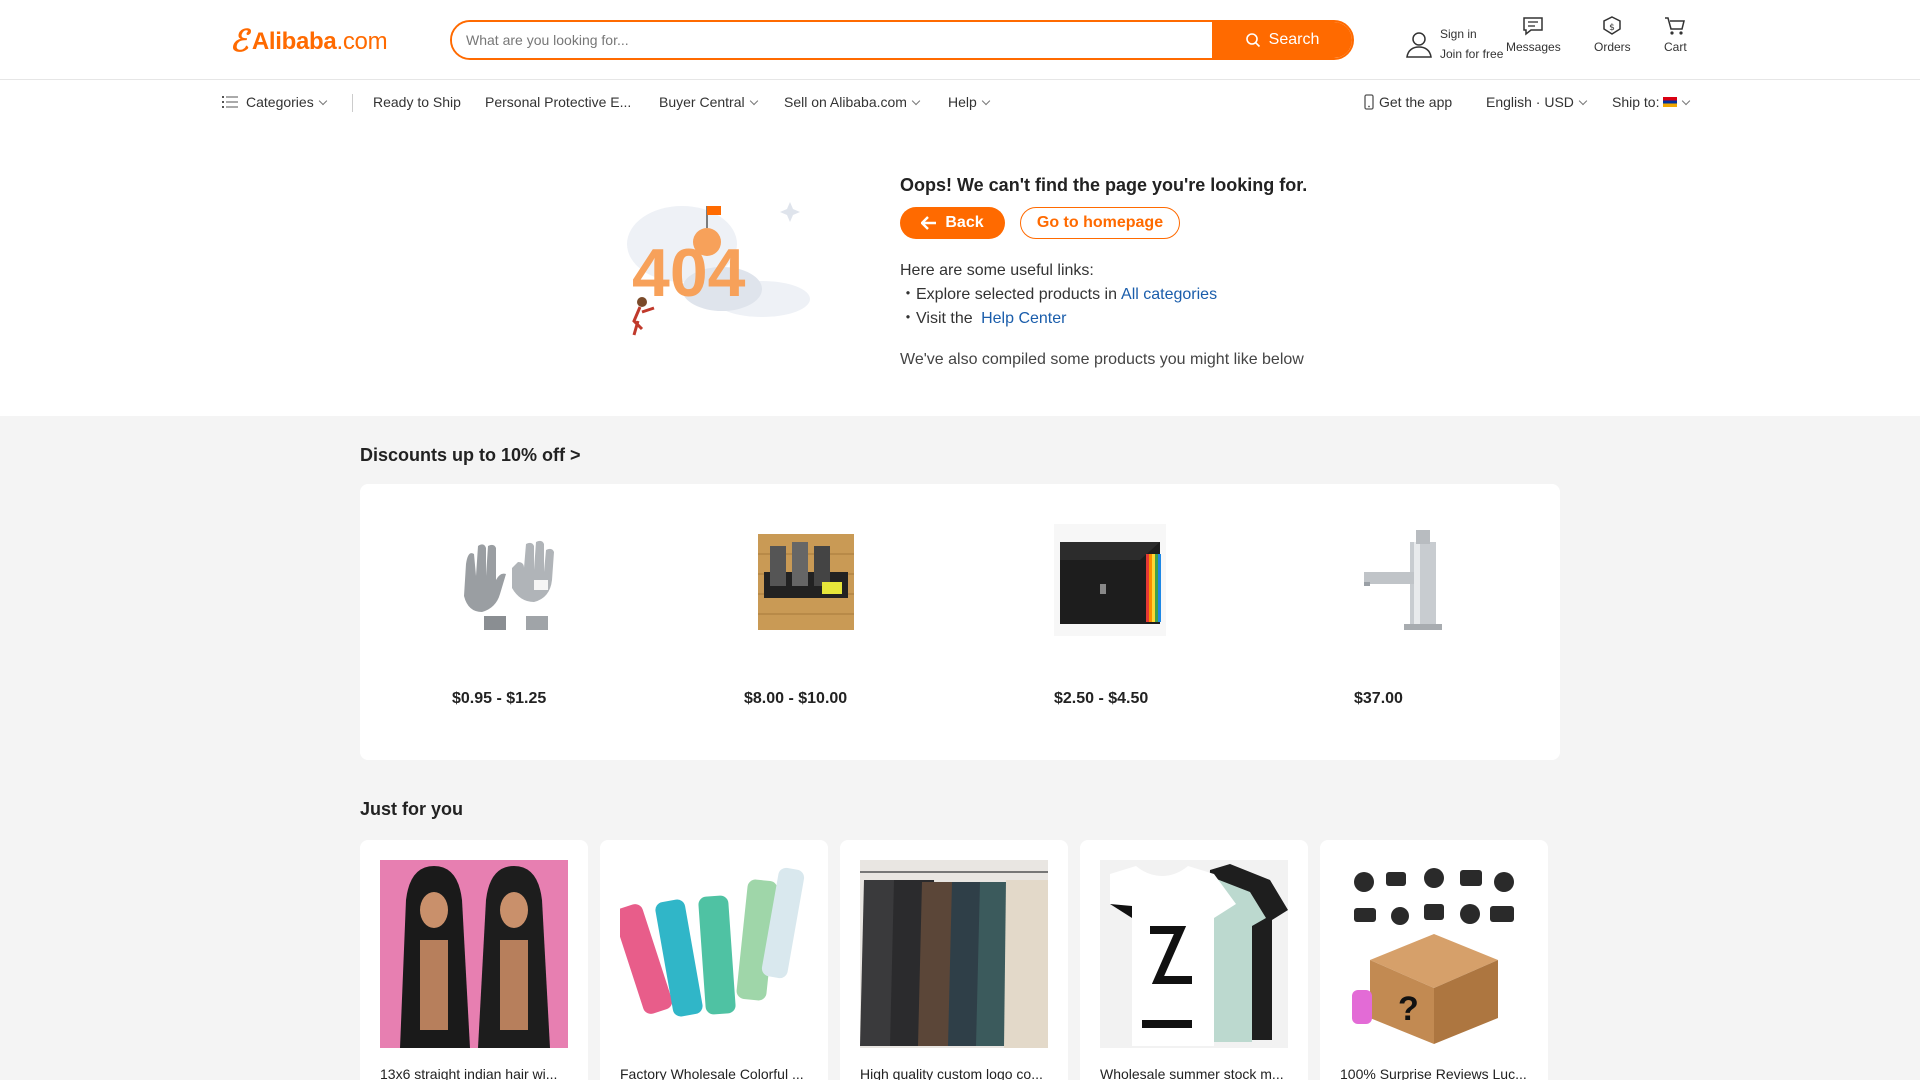 The width and height of the screenshot is (1920, 1080). Describe the element at coordinates (1434, 954) in the screenshot. I see `mystery-box-image: ?` at that location.